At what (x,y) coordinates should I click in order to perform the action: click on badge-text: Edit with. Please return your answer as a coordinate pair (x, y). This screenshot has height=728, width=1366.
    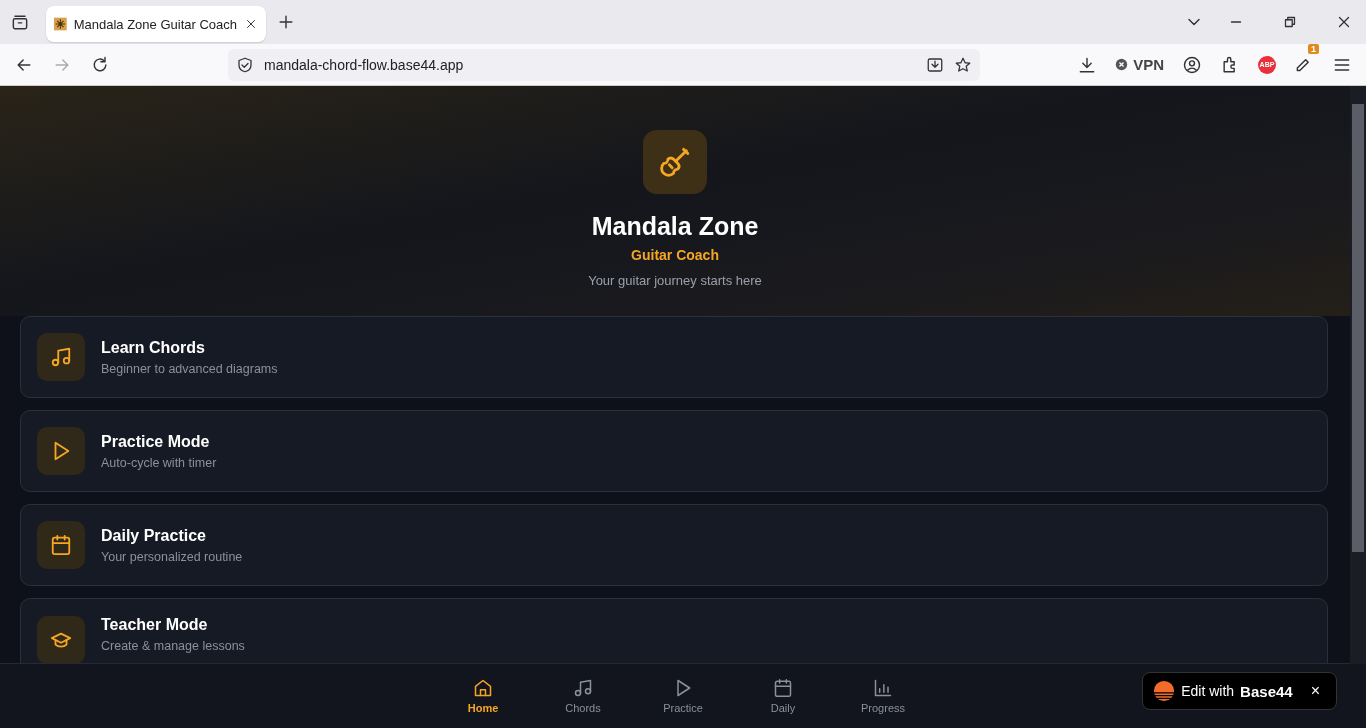
    Looking at the image, I should click on (1208, 691).